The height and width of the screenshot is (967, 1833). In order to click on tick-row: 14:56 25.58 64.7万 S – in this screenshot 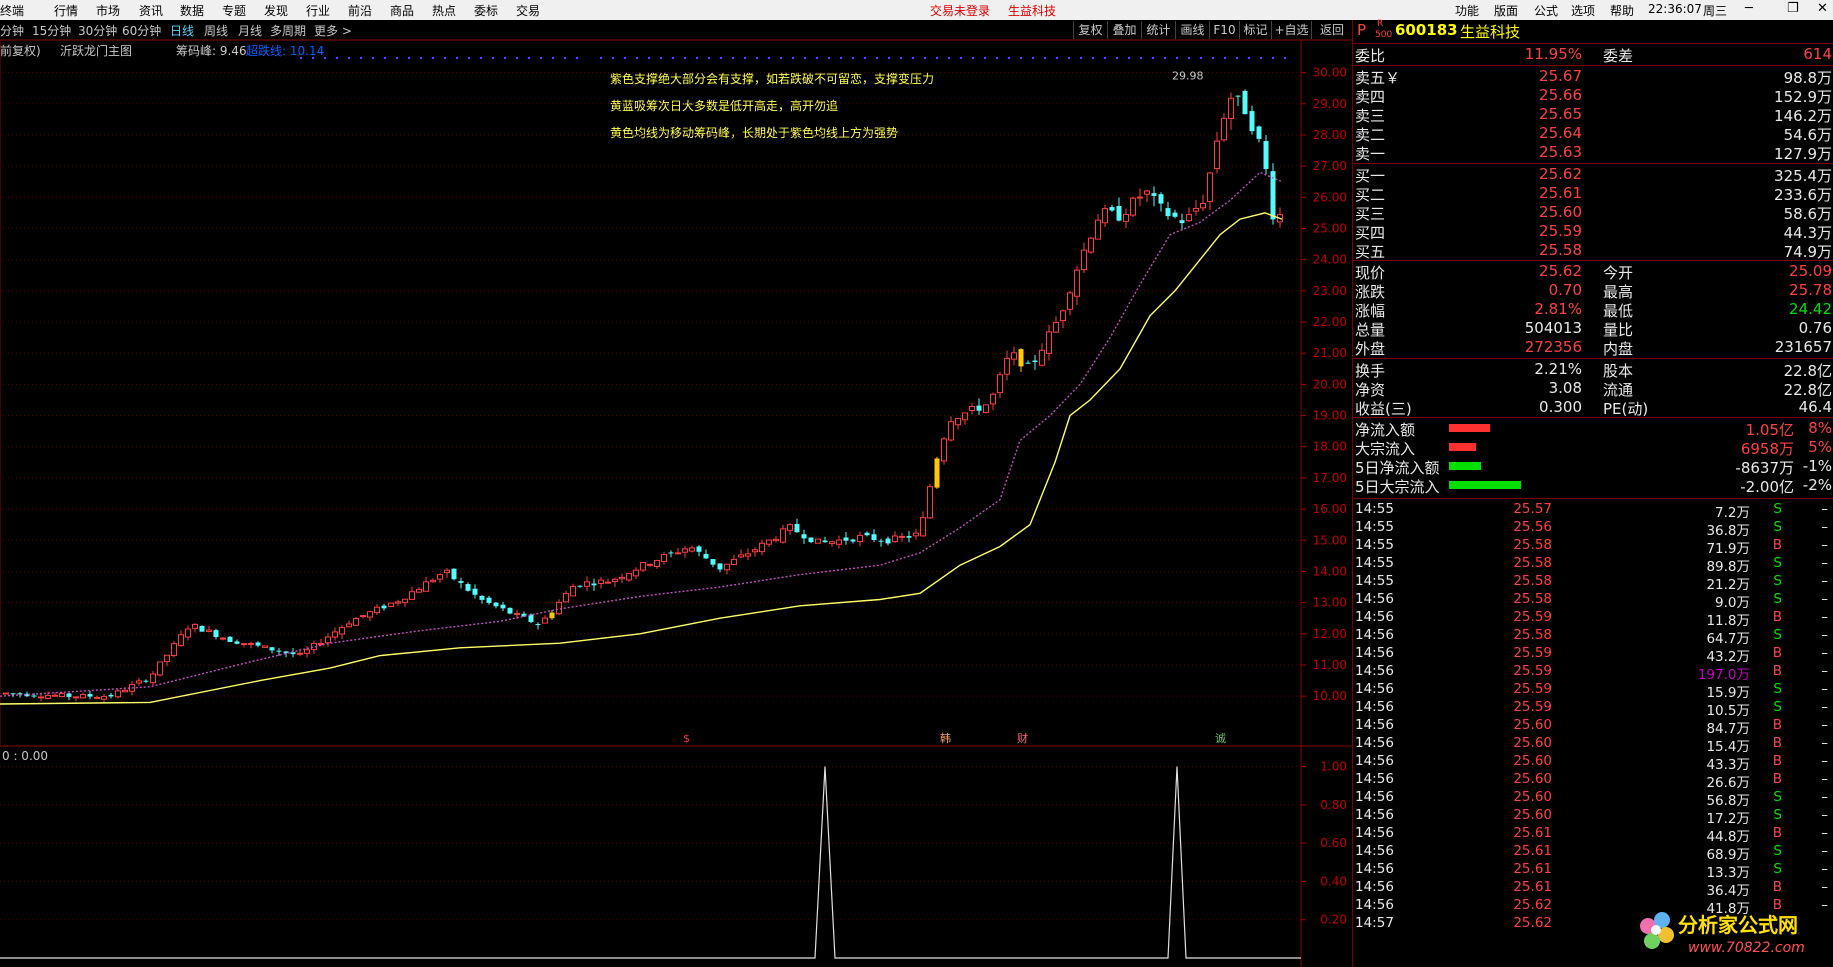, I will do `click(1594, 637)`.